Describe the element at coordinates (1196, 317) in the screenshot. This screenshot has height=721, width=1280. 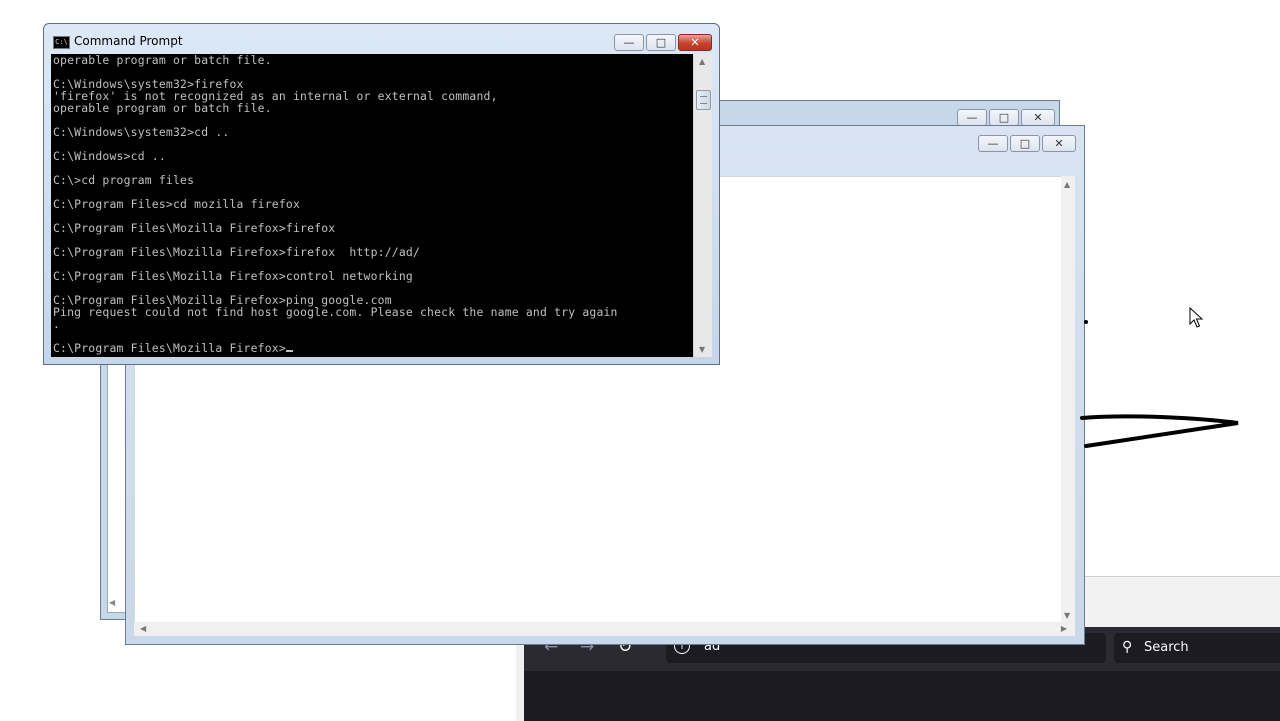
I see `mouse-pointer-icon` at that location.